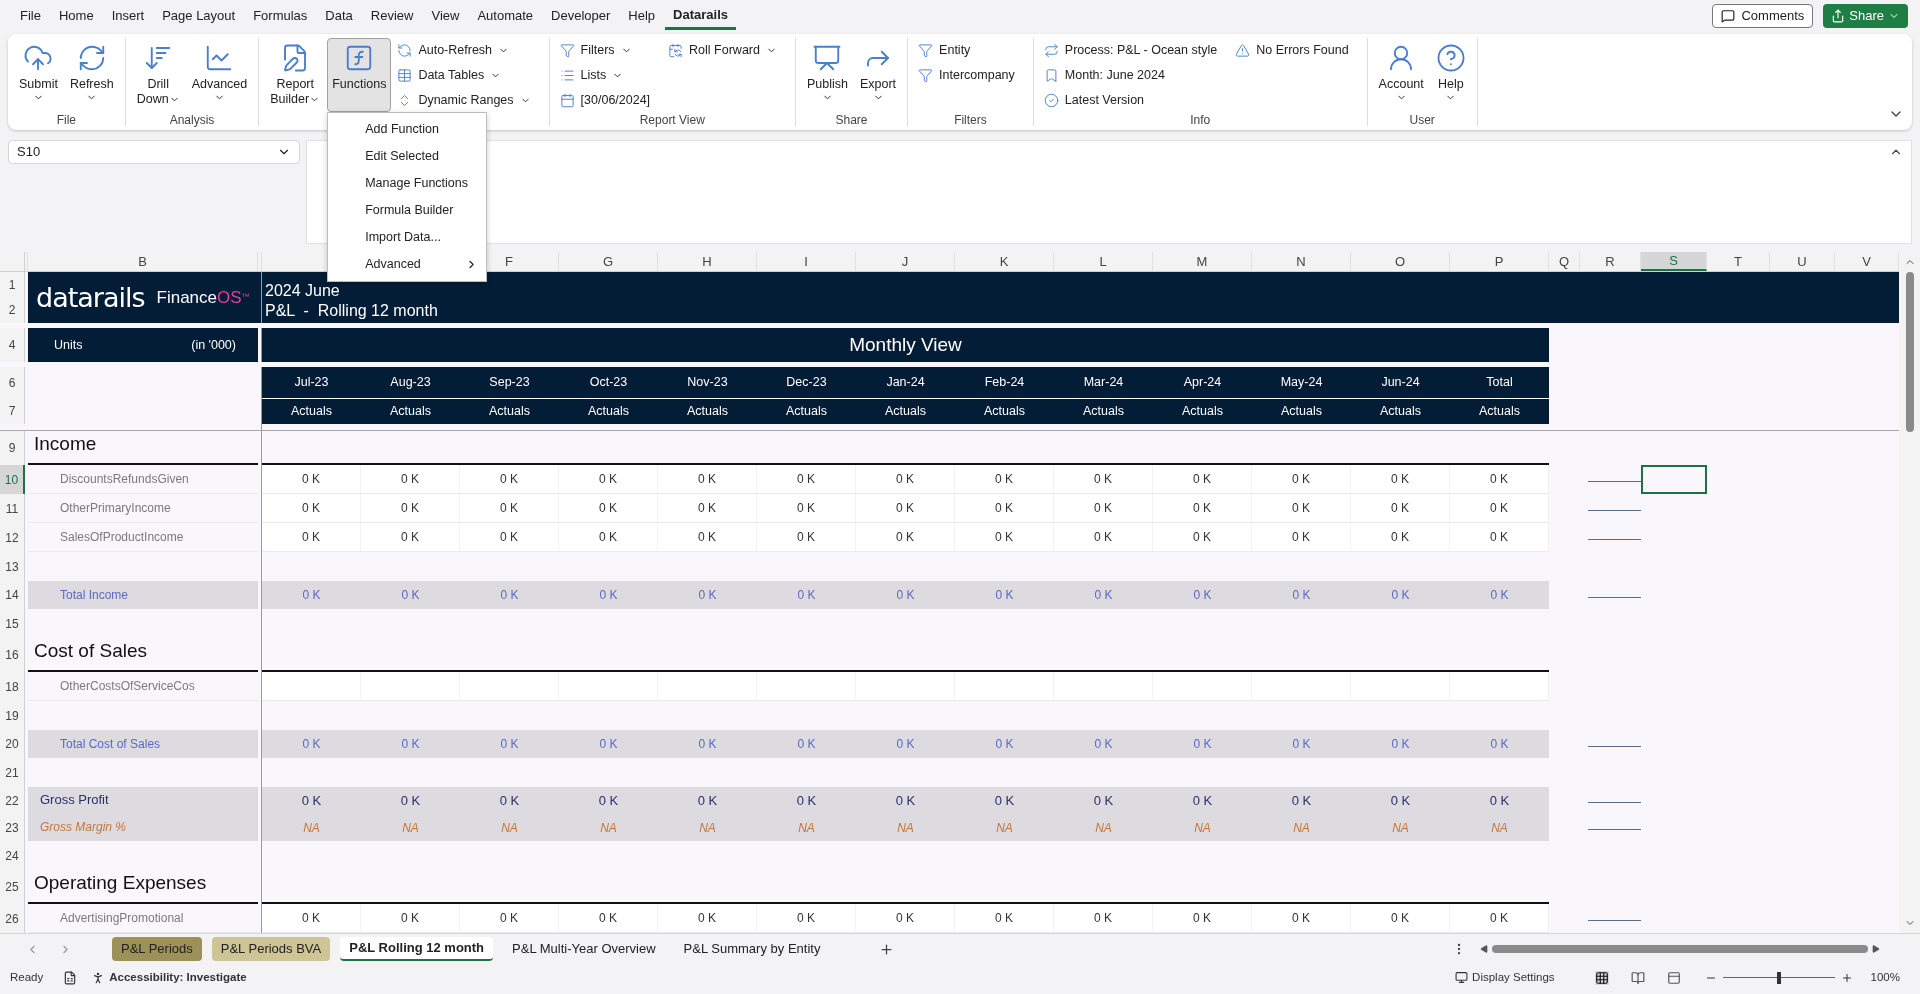 The width and height of the screenshot is (1920, 994). What do you see at coordinates (12, 827) in the screenshot?
I see `row-header: 23` at bounding box center [12, 827].